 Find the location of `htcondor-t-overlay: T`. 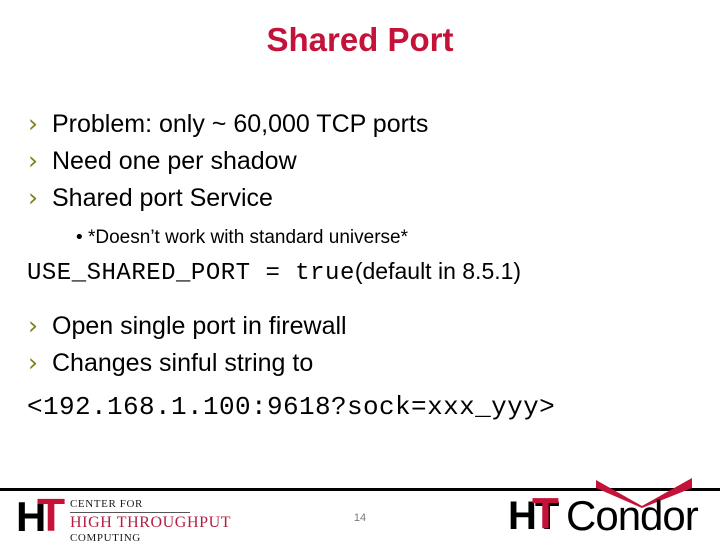

htcondor-t-overlay: T is located at coordinates (545, 513).